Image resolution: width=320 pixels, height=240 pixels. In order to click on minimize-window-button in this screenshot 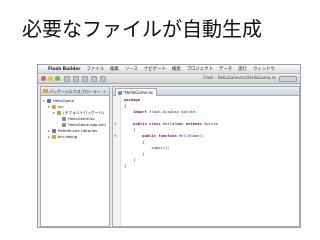, I will do `click(50, 78)`.